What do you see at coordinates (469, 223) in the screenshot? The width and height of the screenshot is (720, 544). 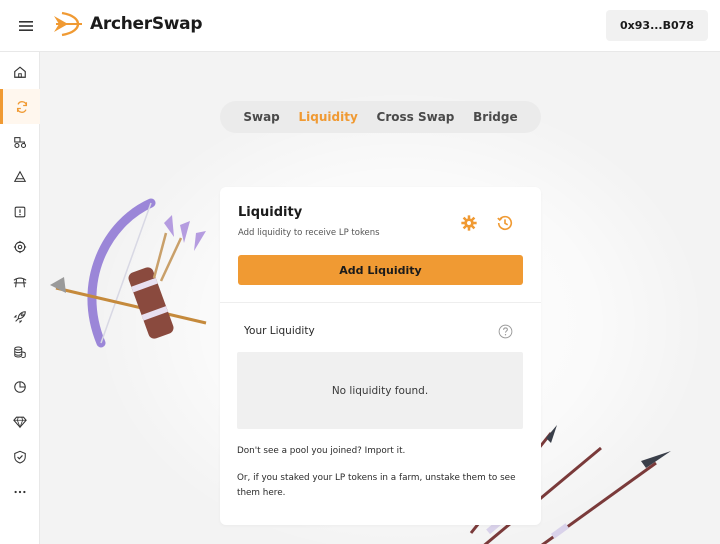 I see `settings-gear-icon` at bounding box center [469, 223].